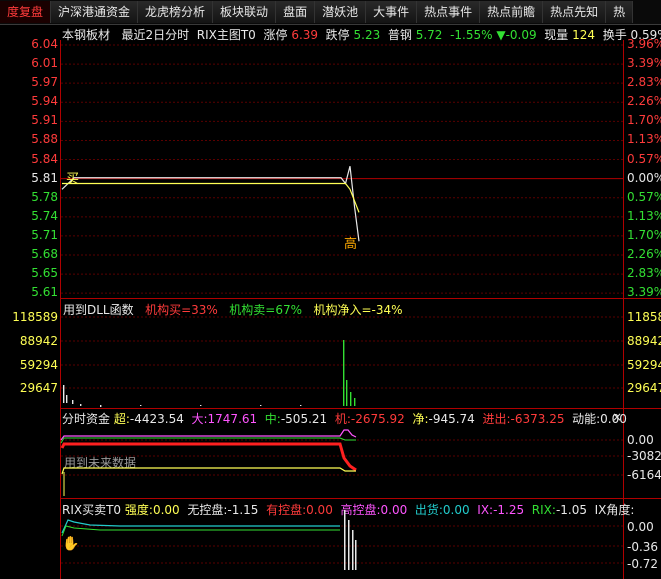  I want to click on series-line-price, so click(210, 204).